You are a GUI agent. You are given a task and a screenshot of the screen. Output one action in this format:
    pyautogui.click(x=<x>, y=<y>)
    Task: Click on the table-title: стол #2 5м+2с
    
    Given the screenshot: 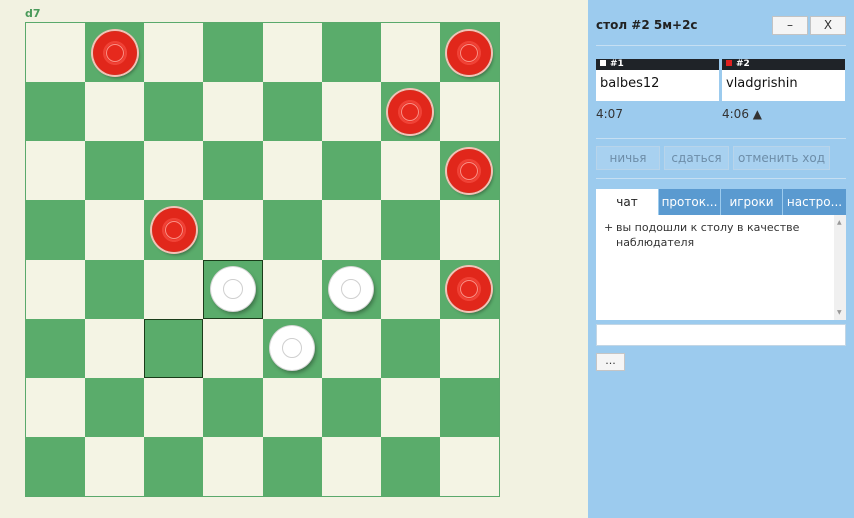 What is the action you would take?
    pyautogui.click(x=647, y=25)
    